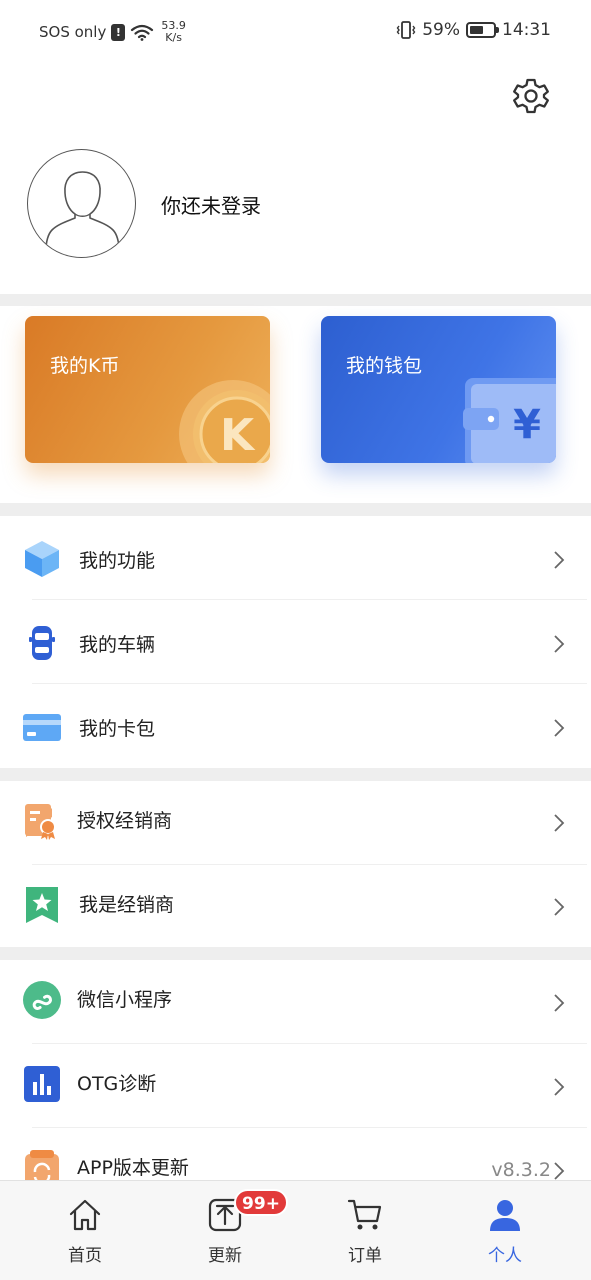 The image size is (591, 1280). Describe the element at coordinates (505, 1215) in the screenshot. I see `person-icon` at that location.